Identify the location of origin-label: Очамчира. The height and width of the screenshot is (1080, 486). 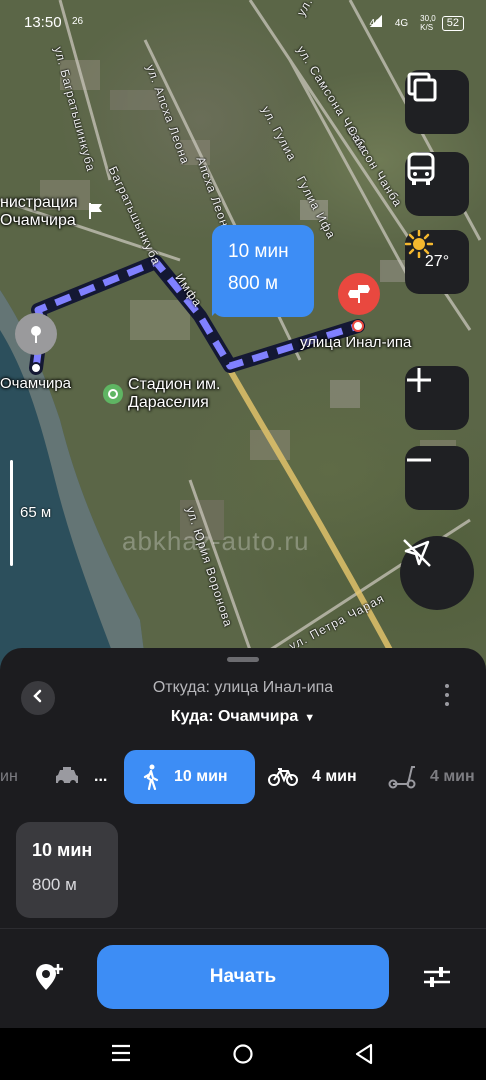
(36, 383).